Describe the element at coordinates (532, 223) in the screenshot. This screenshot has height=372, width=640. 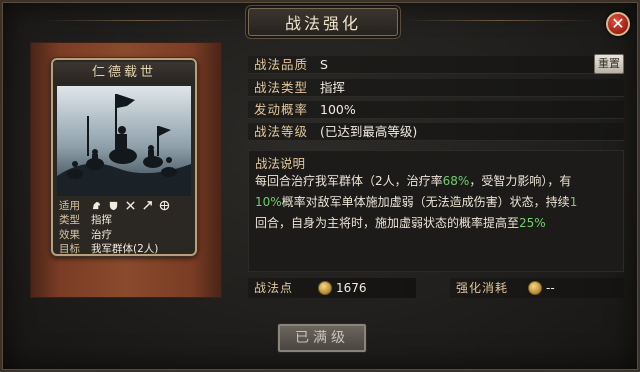
I see `boosted-chance-highlight: 25%` at that location.